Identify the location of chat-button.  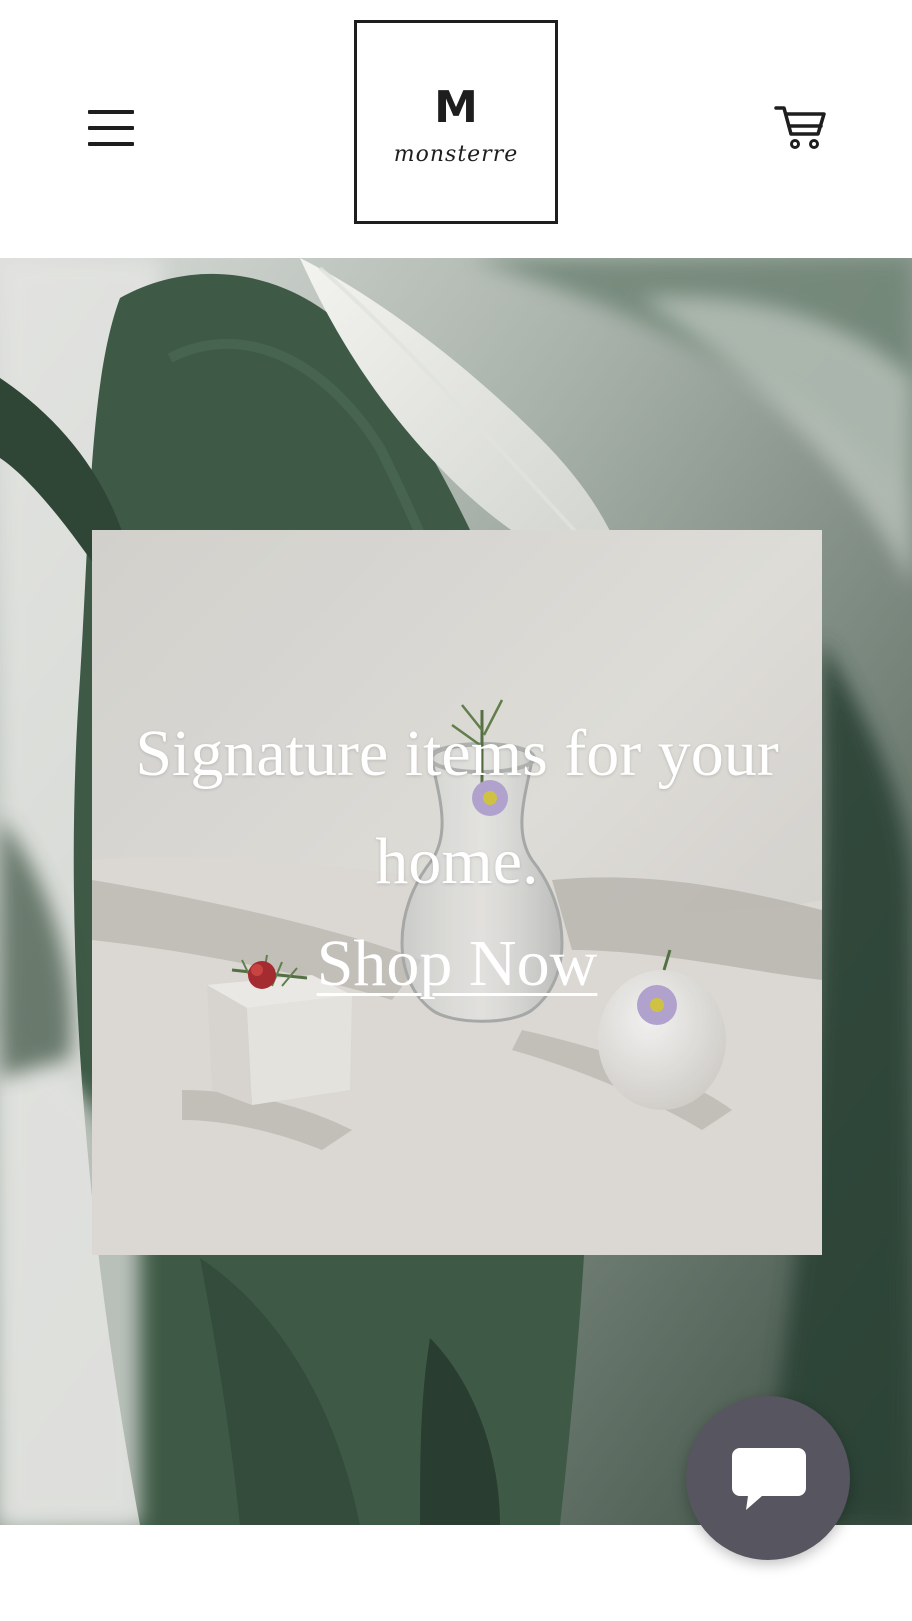
(768, 1478).